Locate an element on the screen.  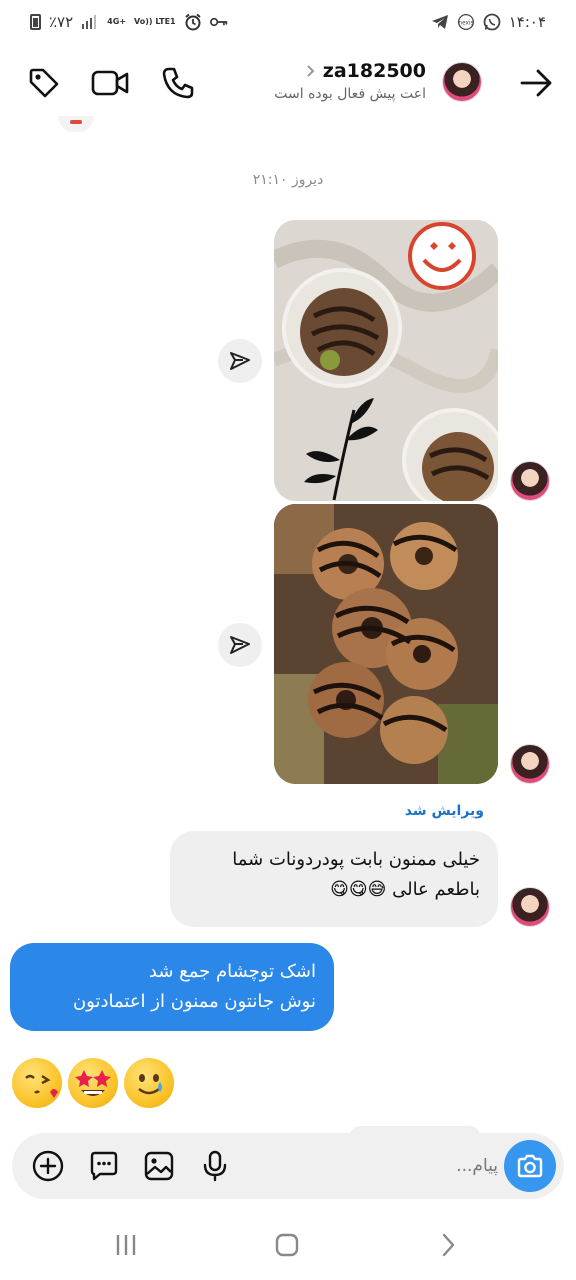
back-arrow-icon is located at coordinates (536, 83).